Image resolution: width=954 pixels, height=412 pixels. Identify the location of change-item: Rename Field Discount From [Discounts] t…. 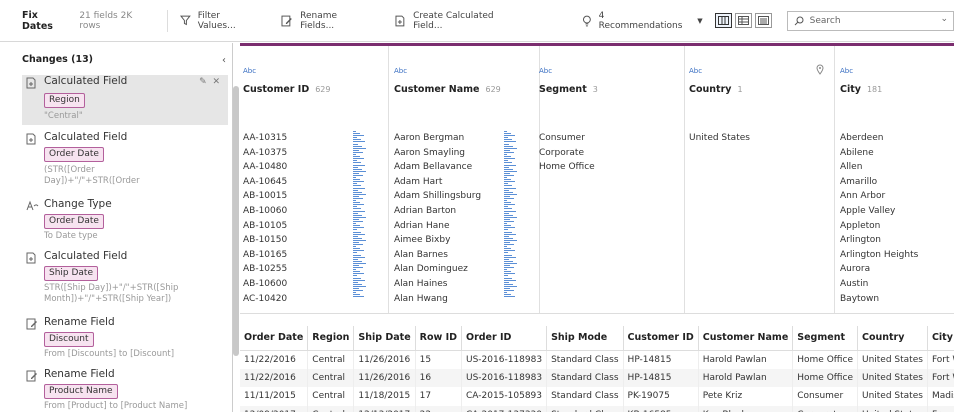
(125, 340).